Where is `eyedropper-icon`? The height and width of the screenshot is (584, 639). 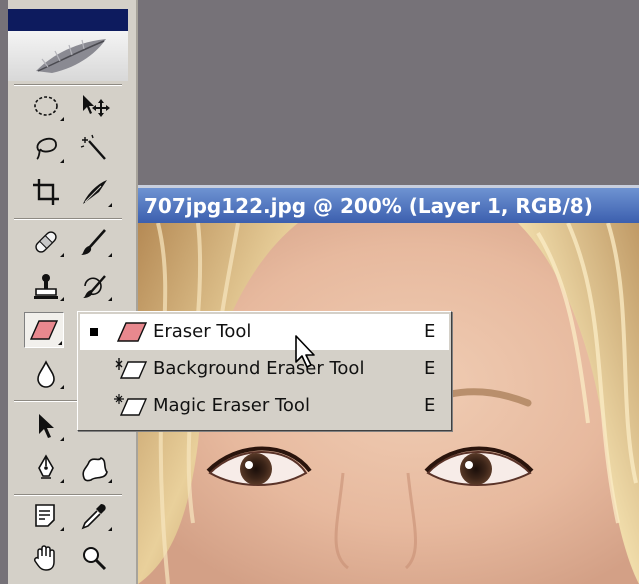
eyedropper-icon is located at coordinates (93, 517).